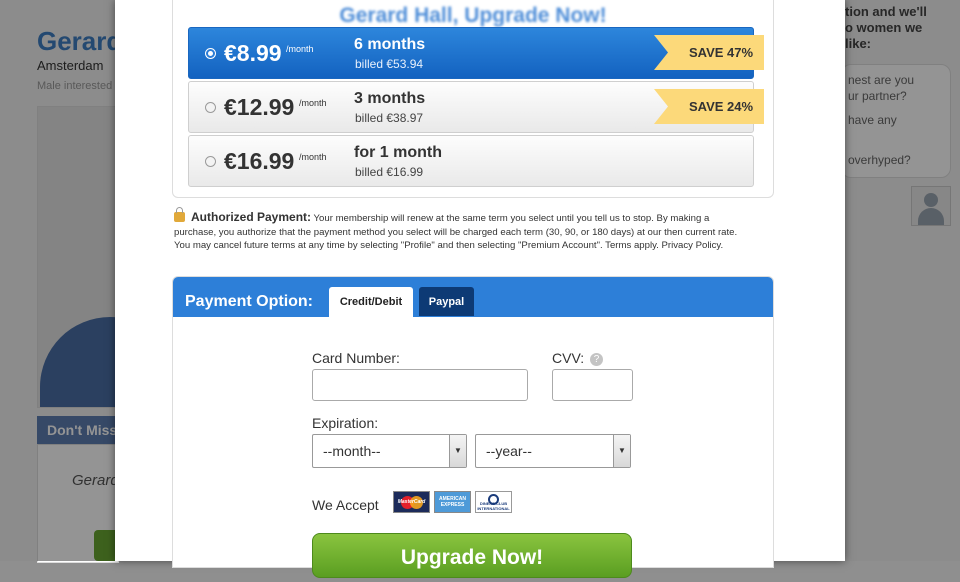 This screenshot has height=582, width=960. I want to click on plan-billed: billed €53.94, so click(389, 64).